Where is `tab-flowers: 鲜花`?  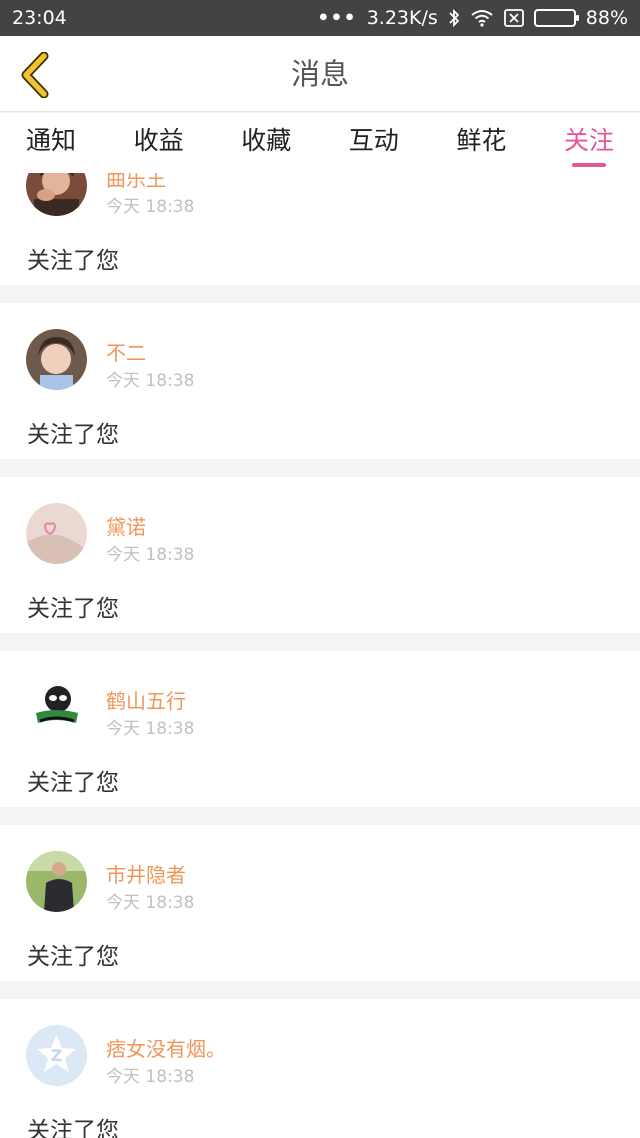
tab-flowers: 鲜花 is located at coordinates (481, 143).